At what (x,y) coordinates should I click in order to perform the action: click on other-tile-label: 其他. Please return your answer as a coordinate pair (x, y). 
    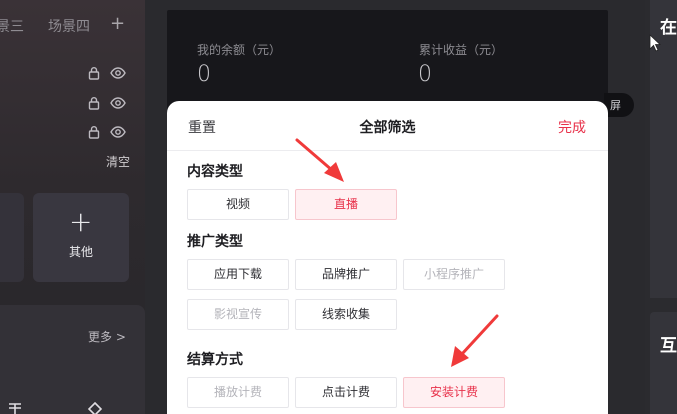
    Looking at the image, I should click on (80, 252).